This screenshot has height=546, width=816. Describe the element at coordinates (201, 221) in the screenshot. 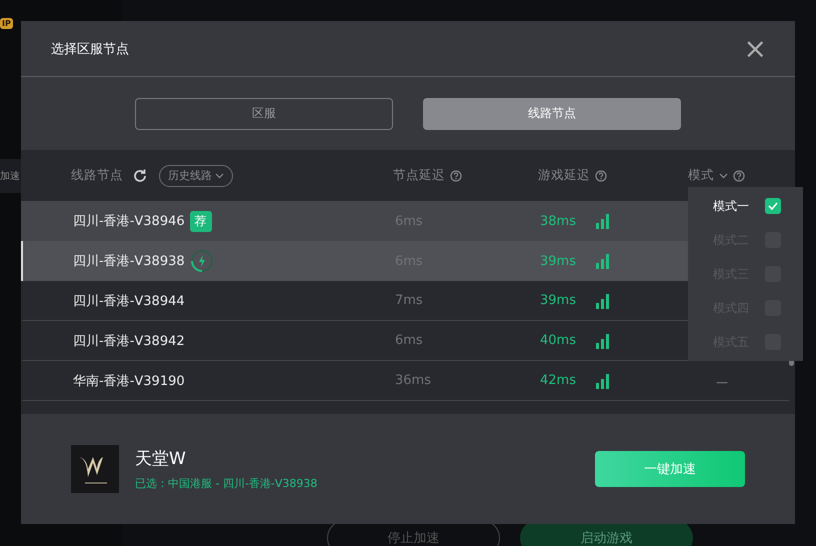

I see `recommend-badge: 荐` at that location.